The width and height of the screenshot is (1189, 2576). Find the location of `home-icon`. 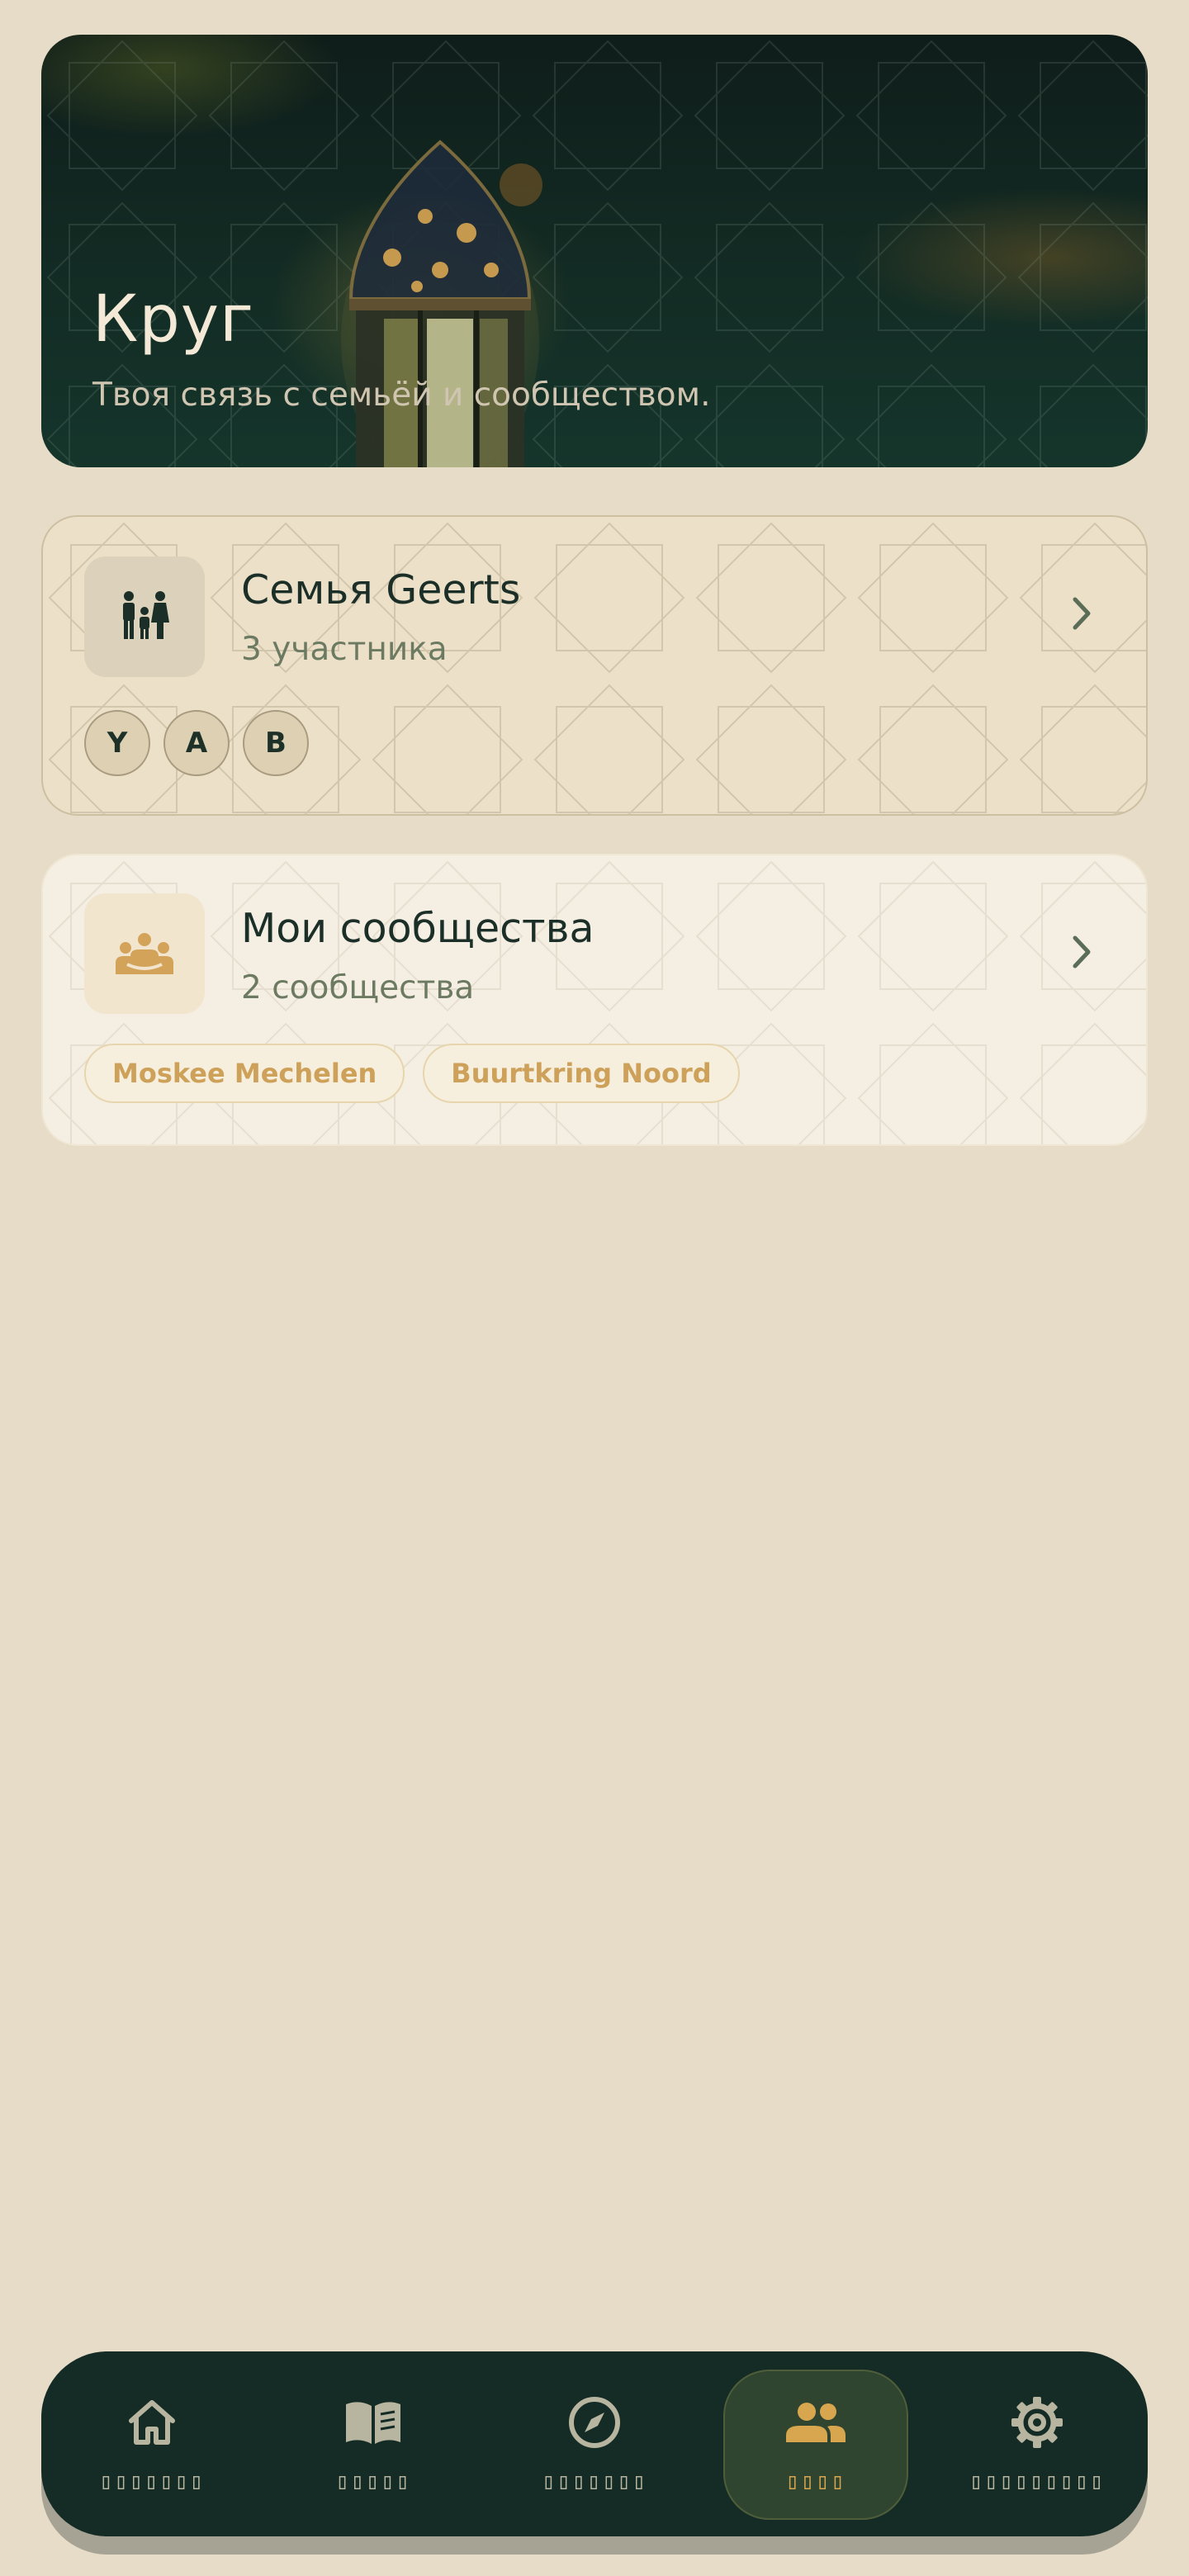

home-icon is located at coordinates (152, 2422).